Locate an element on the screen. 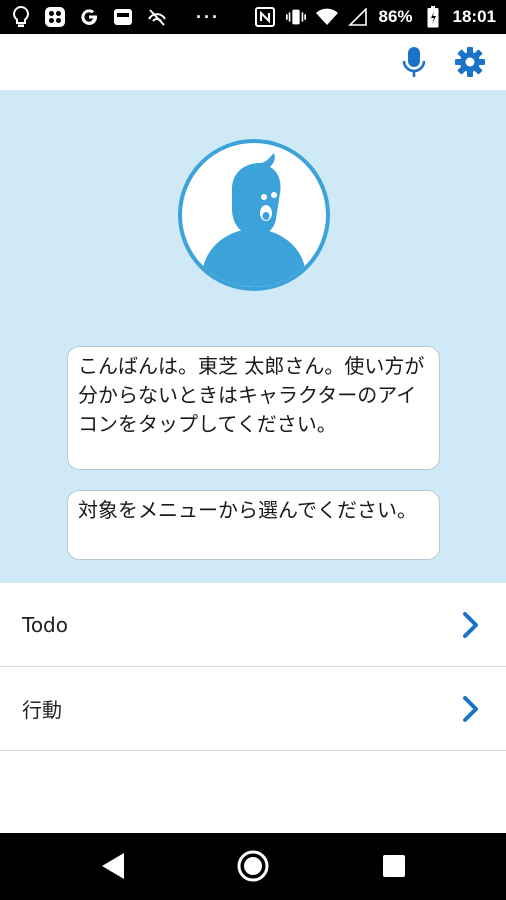  status-icons-right: 86% 18:01 is located at coordinates (375, 17).